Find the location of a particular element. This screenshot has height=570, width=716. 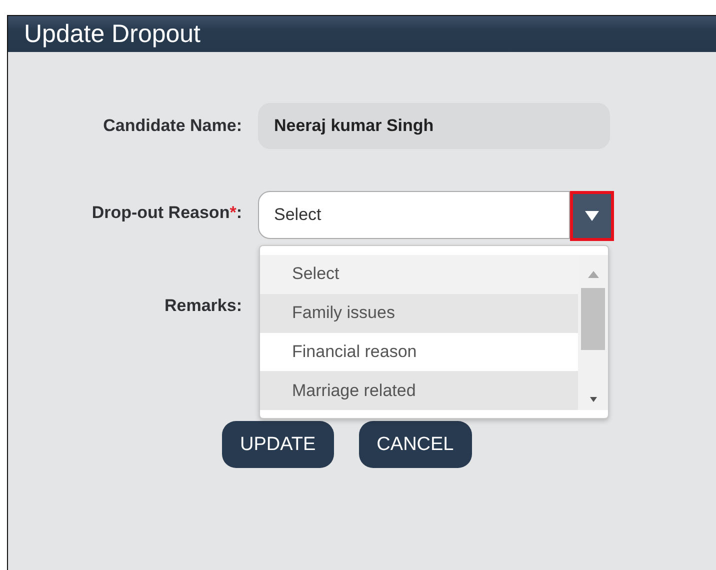

scroll-down-icon is located at coordinates (593, 399).